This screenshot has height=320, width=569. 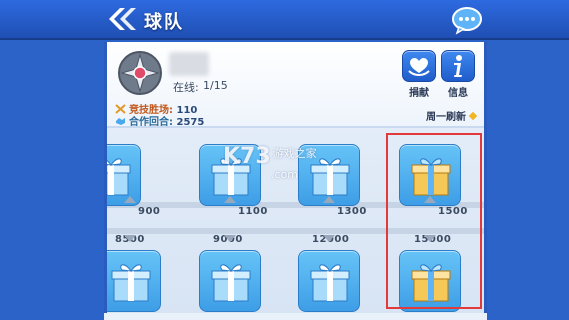 What do you see at coordinates (190, 122) in the screenshot?
I see `coop-rounds-value: 2575` at bounding box center [190, 122].